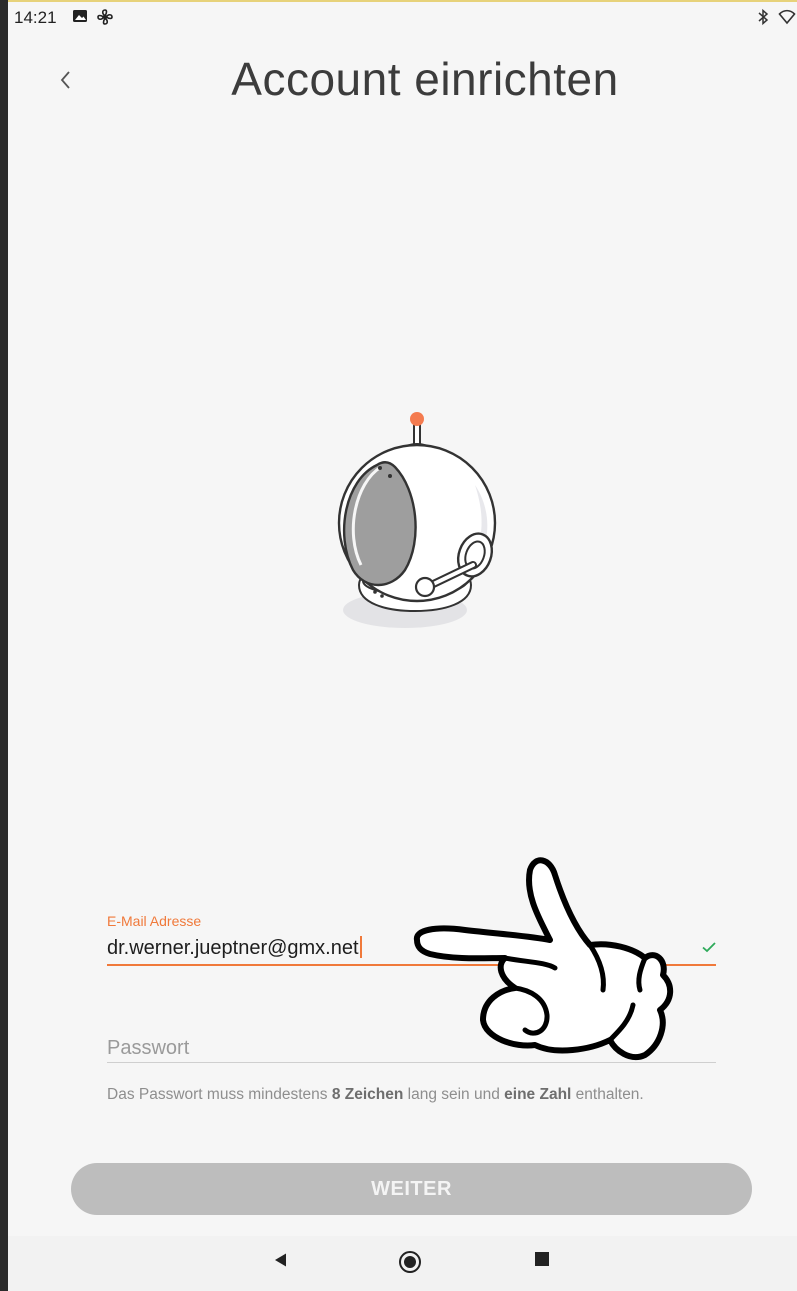 The image size is (797, 1291). What do you see at coordinates (219, 1094) in the screenshot?
I see `hint-text-1: Das Passwort muss mindestens` at bounding box center [219, 1094].